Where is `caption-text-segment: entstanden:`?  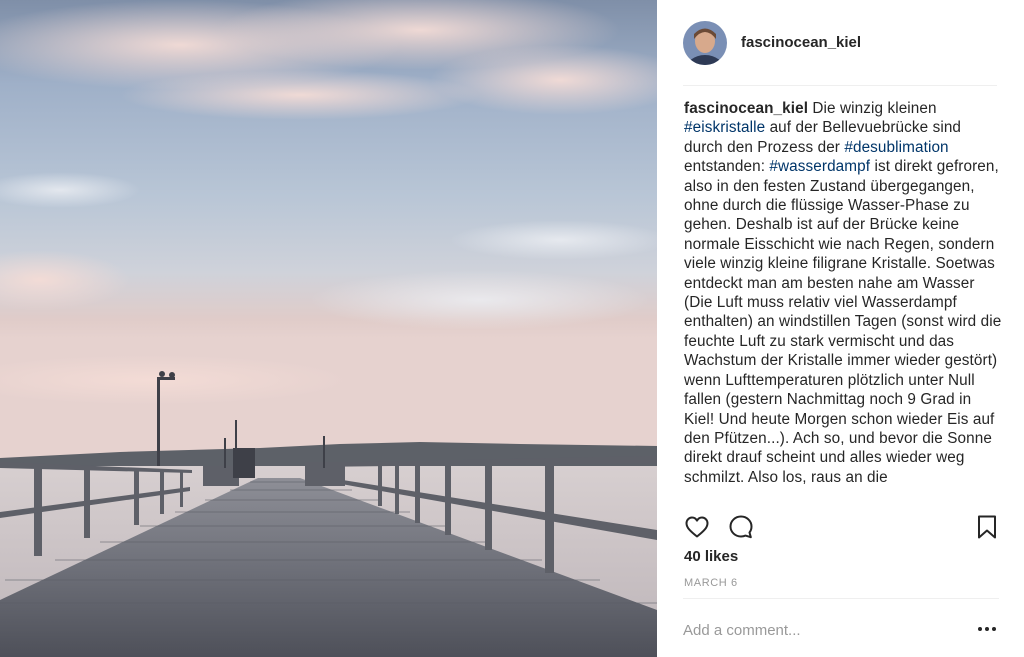
caption-text-segment: entstanden: is located at coordinates (727, 167).